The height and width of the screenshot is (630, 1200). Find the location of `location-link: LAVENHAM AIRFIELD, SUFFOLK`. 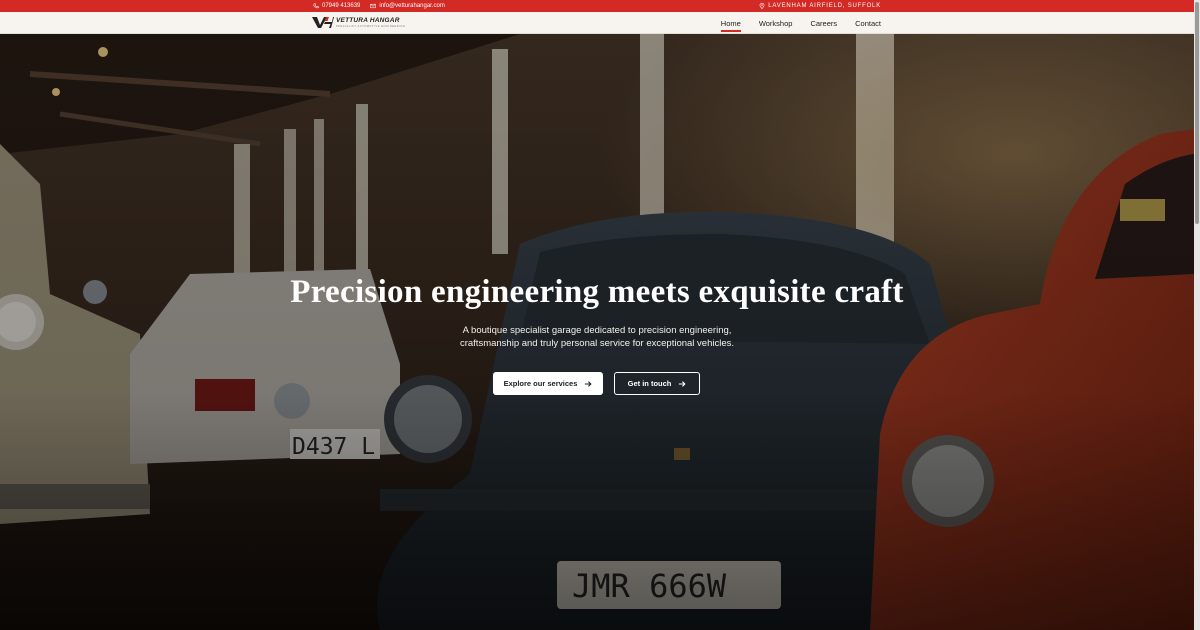

location-link: LAVENHAM AIRFIELD, SUFFOLK is located at coordinates (820, 6).